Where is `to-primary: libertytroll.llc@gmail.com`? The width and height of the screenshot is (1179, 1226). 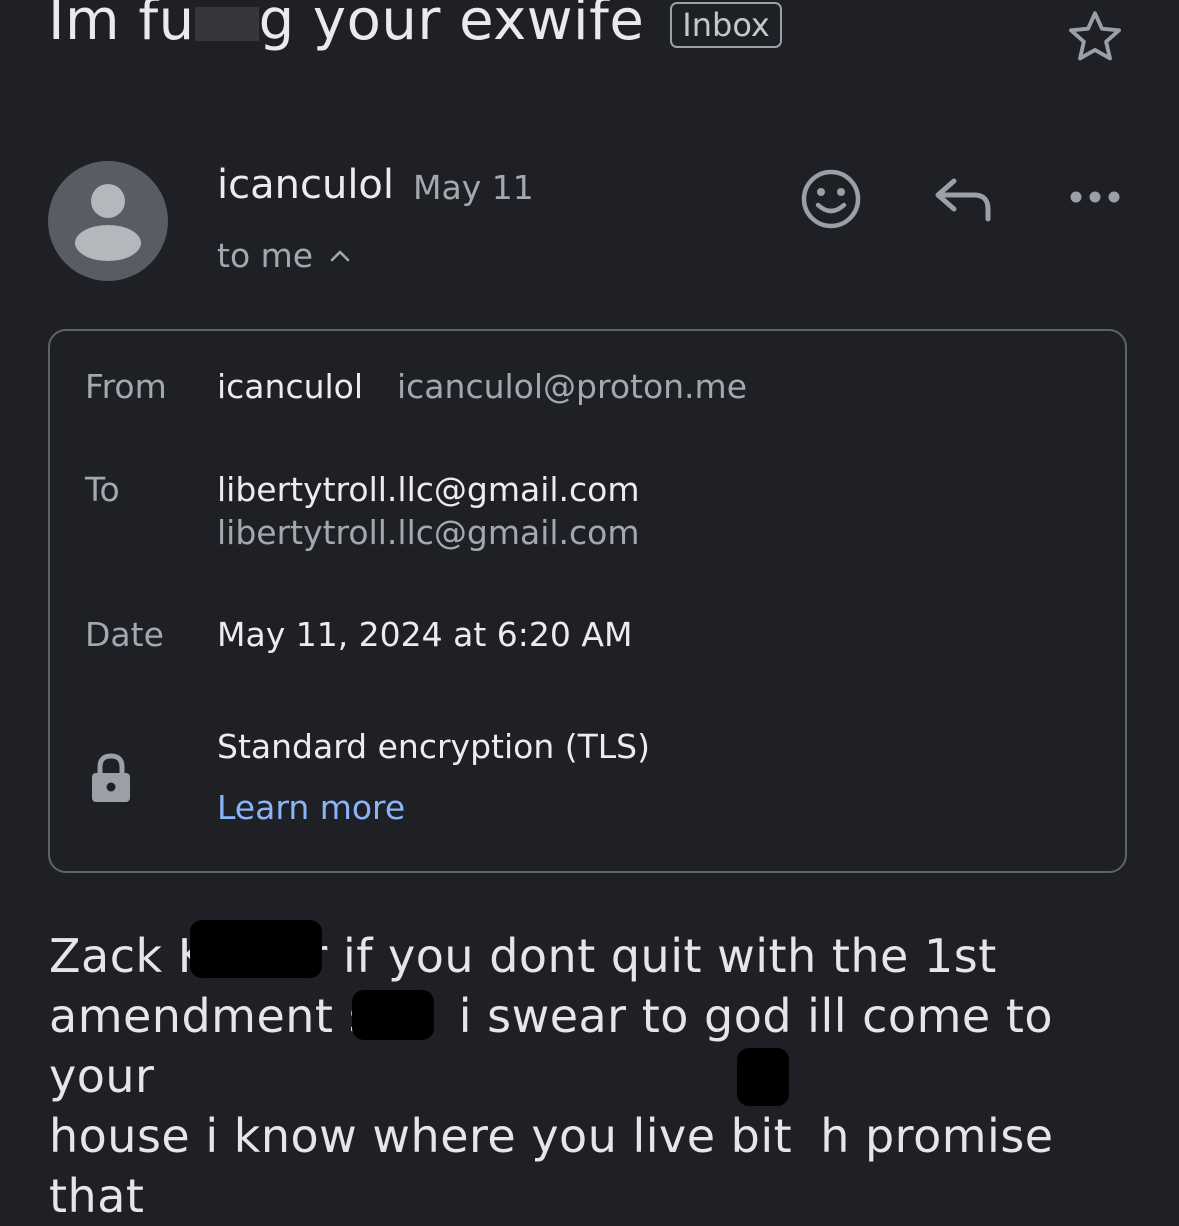
to-primary: libertytroll.llc@gmail.com is located at coordinates (428, 489).